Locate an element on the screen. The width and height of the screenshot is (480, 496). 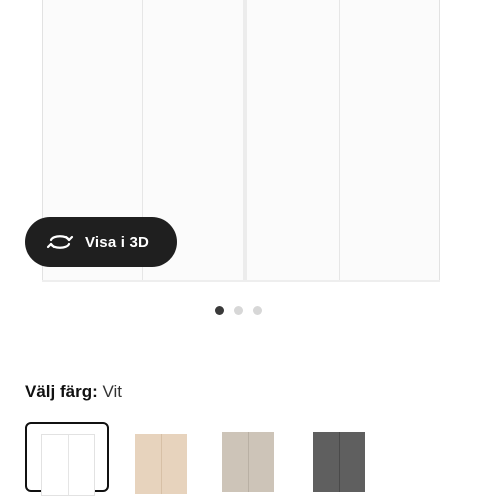
color-heading: Välj färg: Vit is located at coordinates (73, 392).